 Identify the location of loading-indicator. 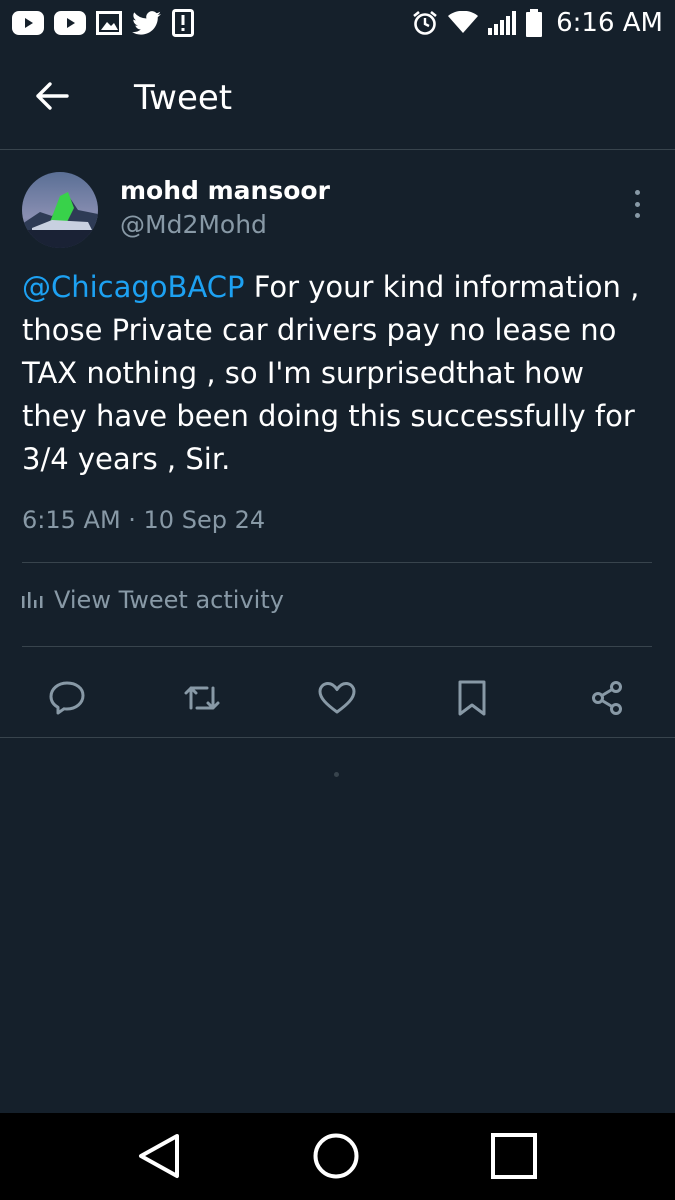
(336, 774).